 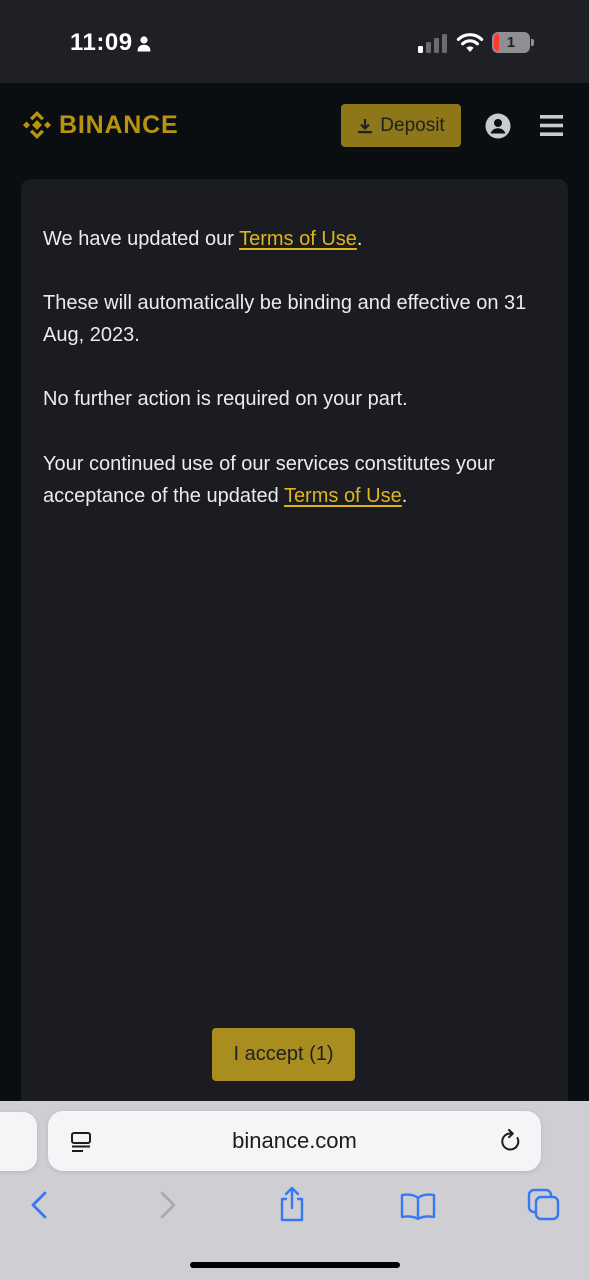 I want to click on share-icon, so click(x=292, y=1204).